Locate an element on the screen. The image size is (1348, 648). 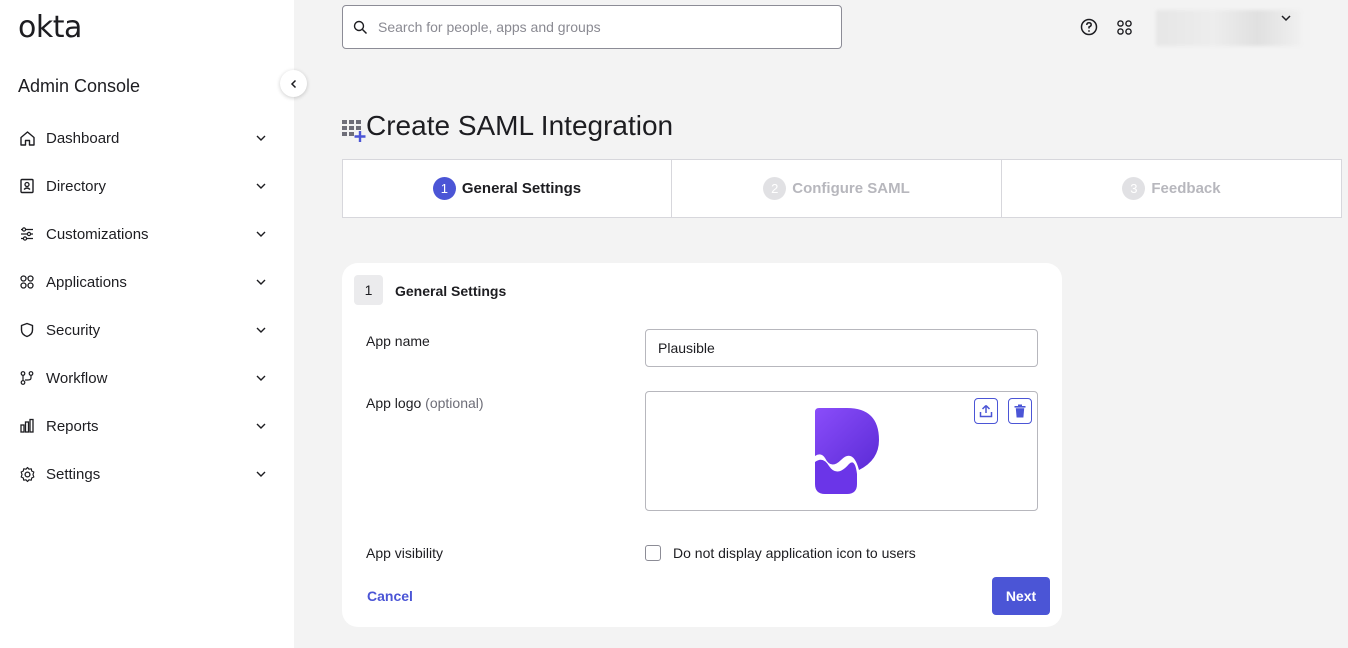
step-feedback: 3 Feedback is located at coordinates (1171, 188).